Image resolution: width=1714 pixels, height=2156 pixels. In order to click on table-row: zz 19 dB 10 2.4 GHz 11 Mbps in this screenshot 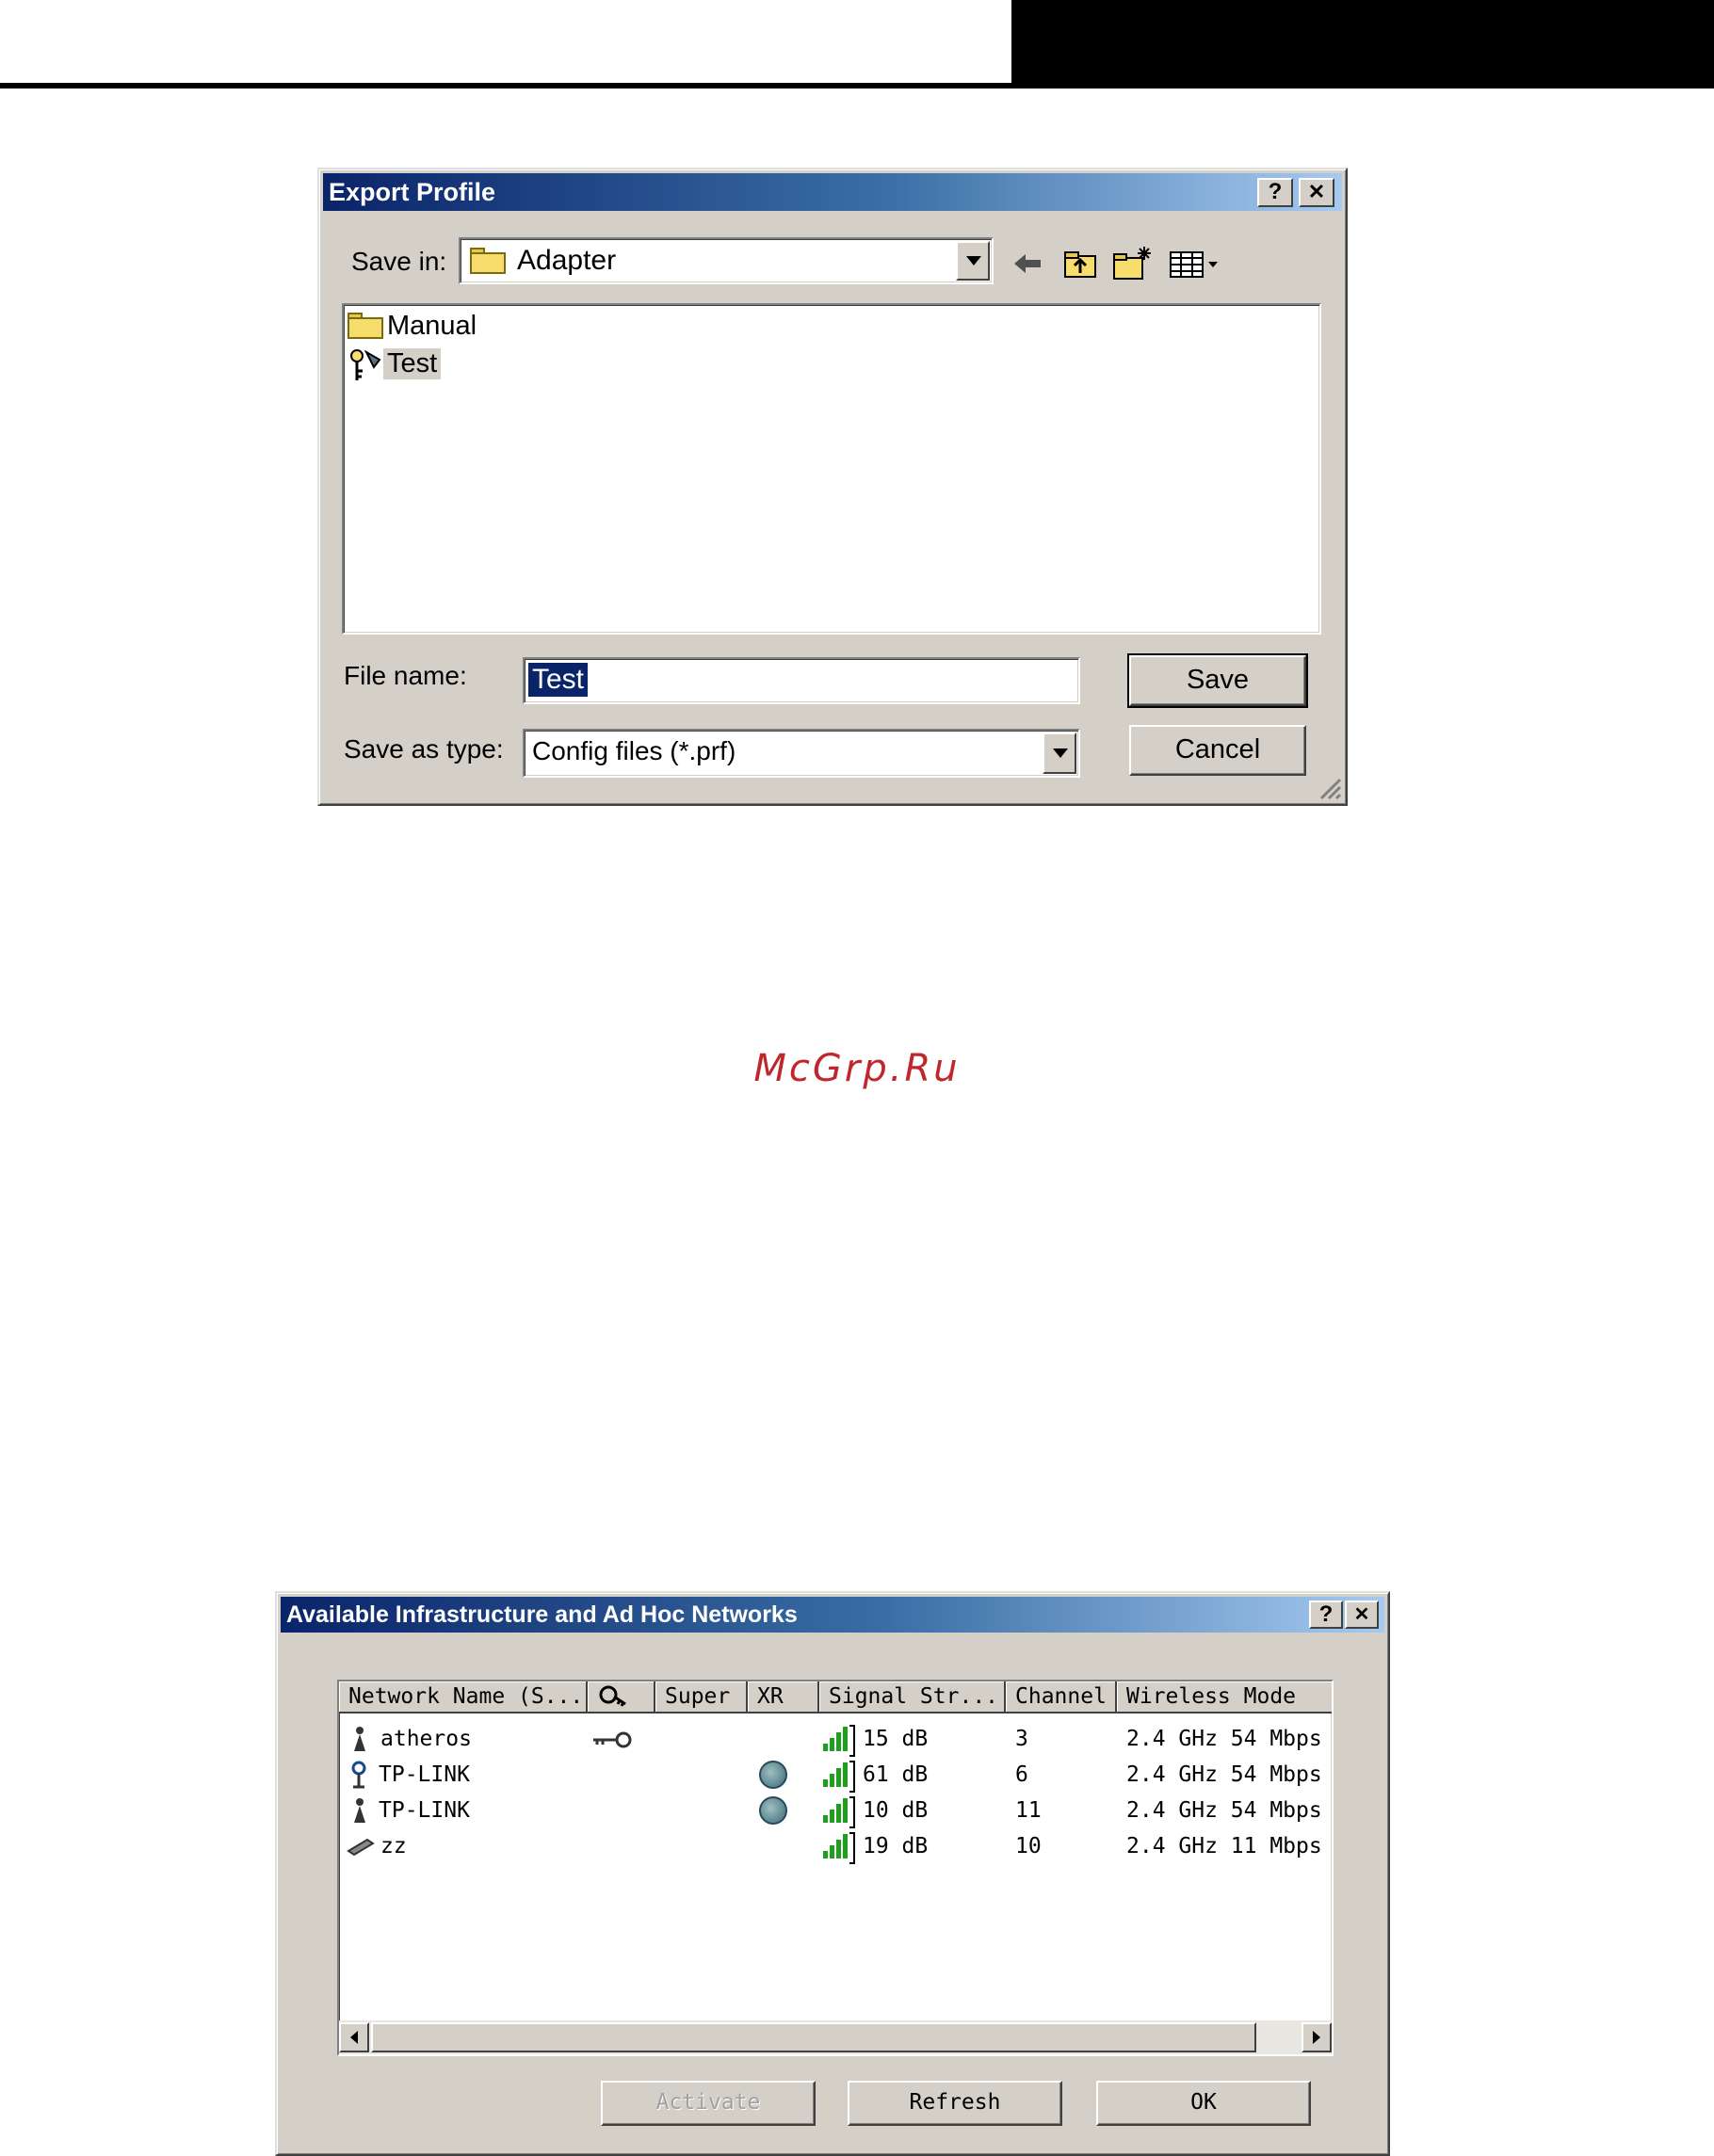, I will do `click(835, 1847)`.